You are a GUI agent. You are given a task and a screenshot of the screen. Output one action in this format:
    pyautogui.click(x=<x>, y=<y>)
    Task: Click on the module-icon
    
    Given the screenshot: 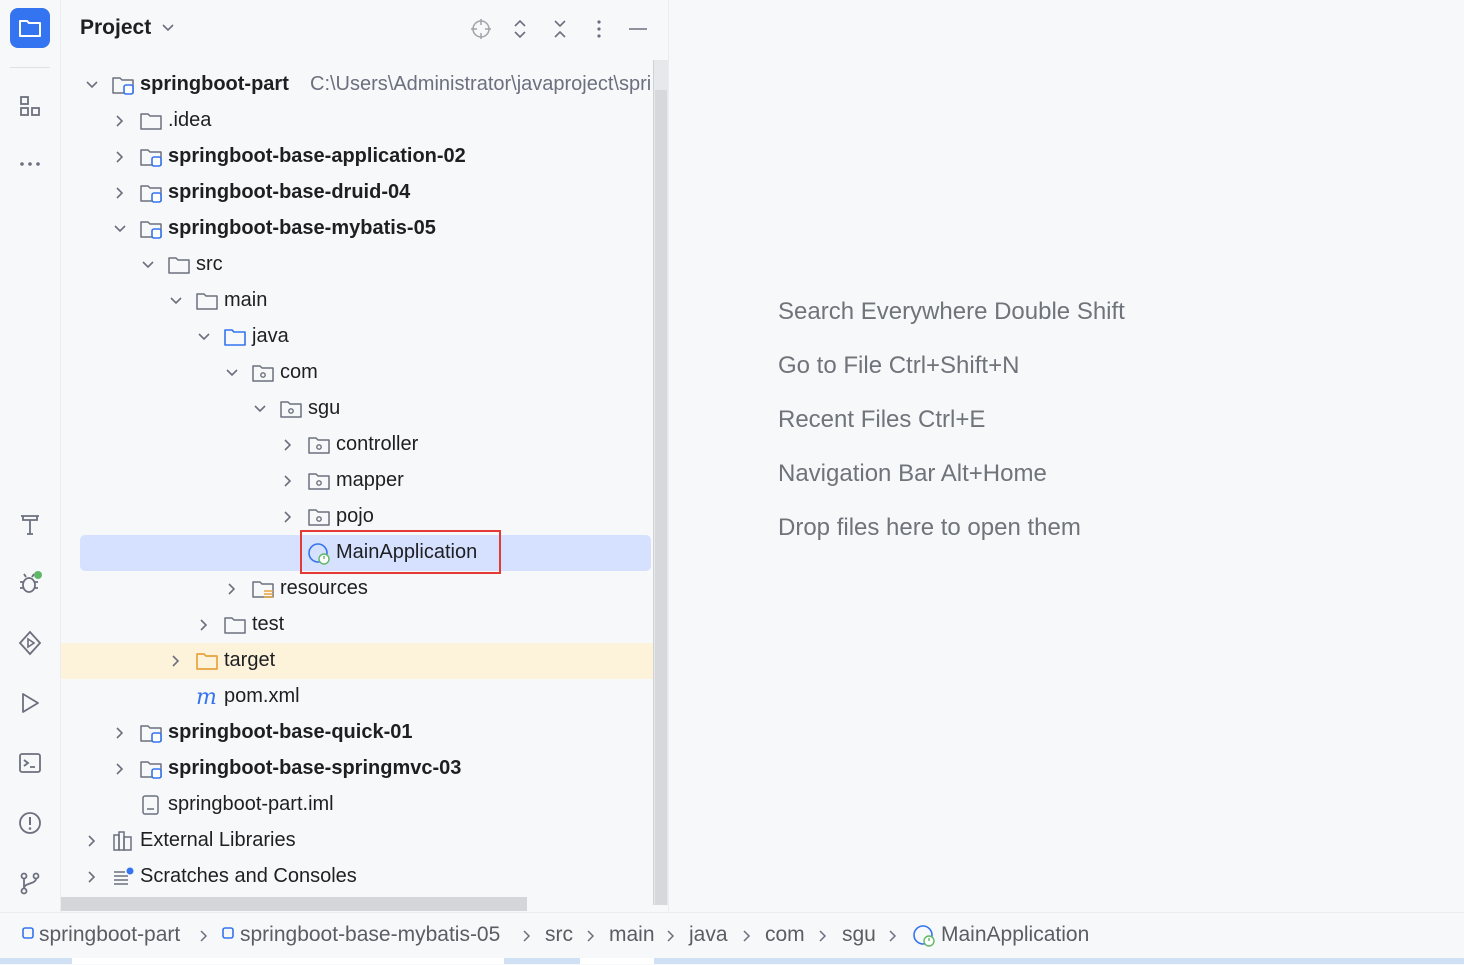 What is the action you would take?
    pyautogui.click(x=28, y=933)
    